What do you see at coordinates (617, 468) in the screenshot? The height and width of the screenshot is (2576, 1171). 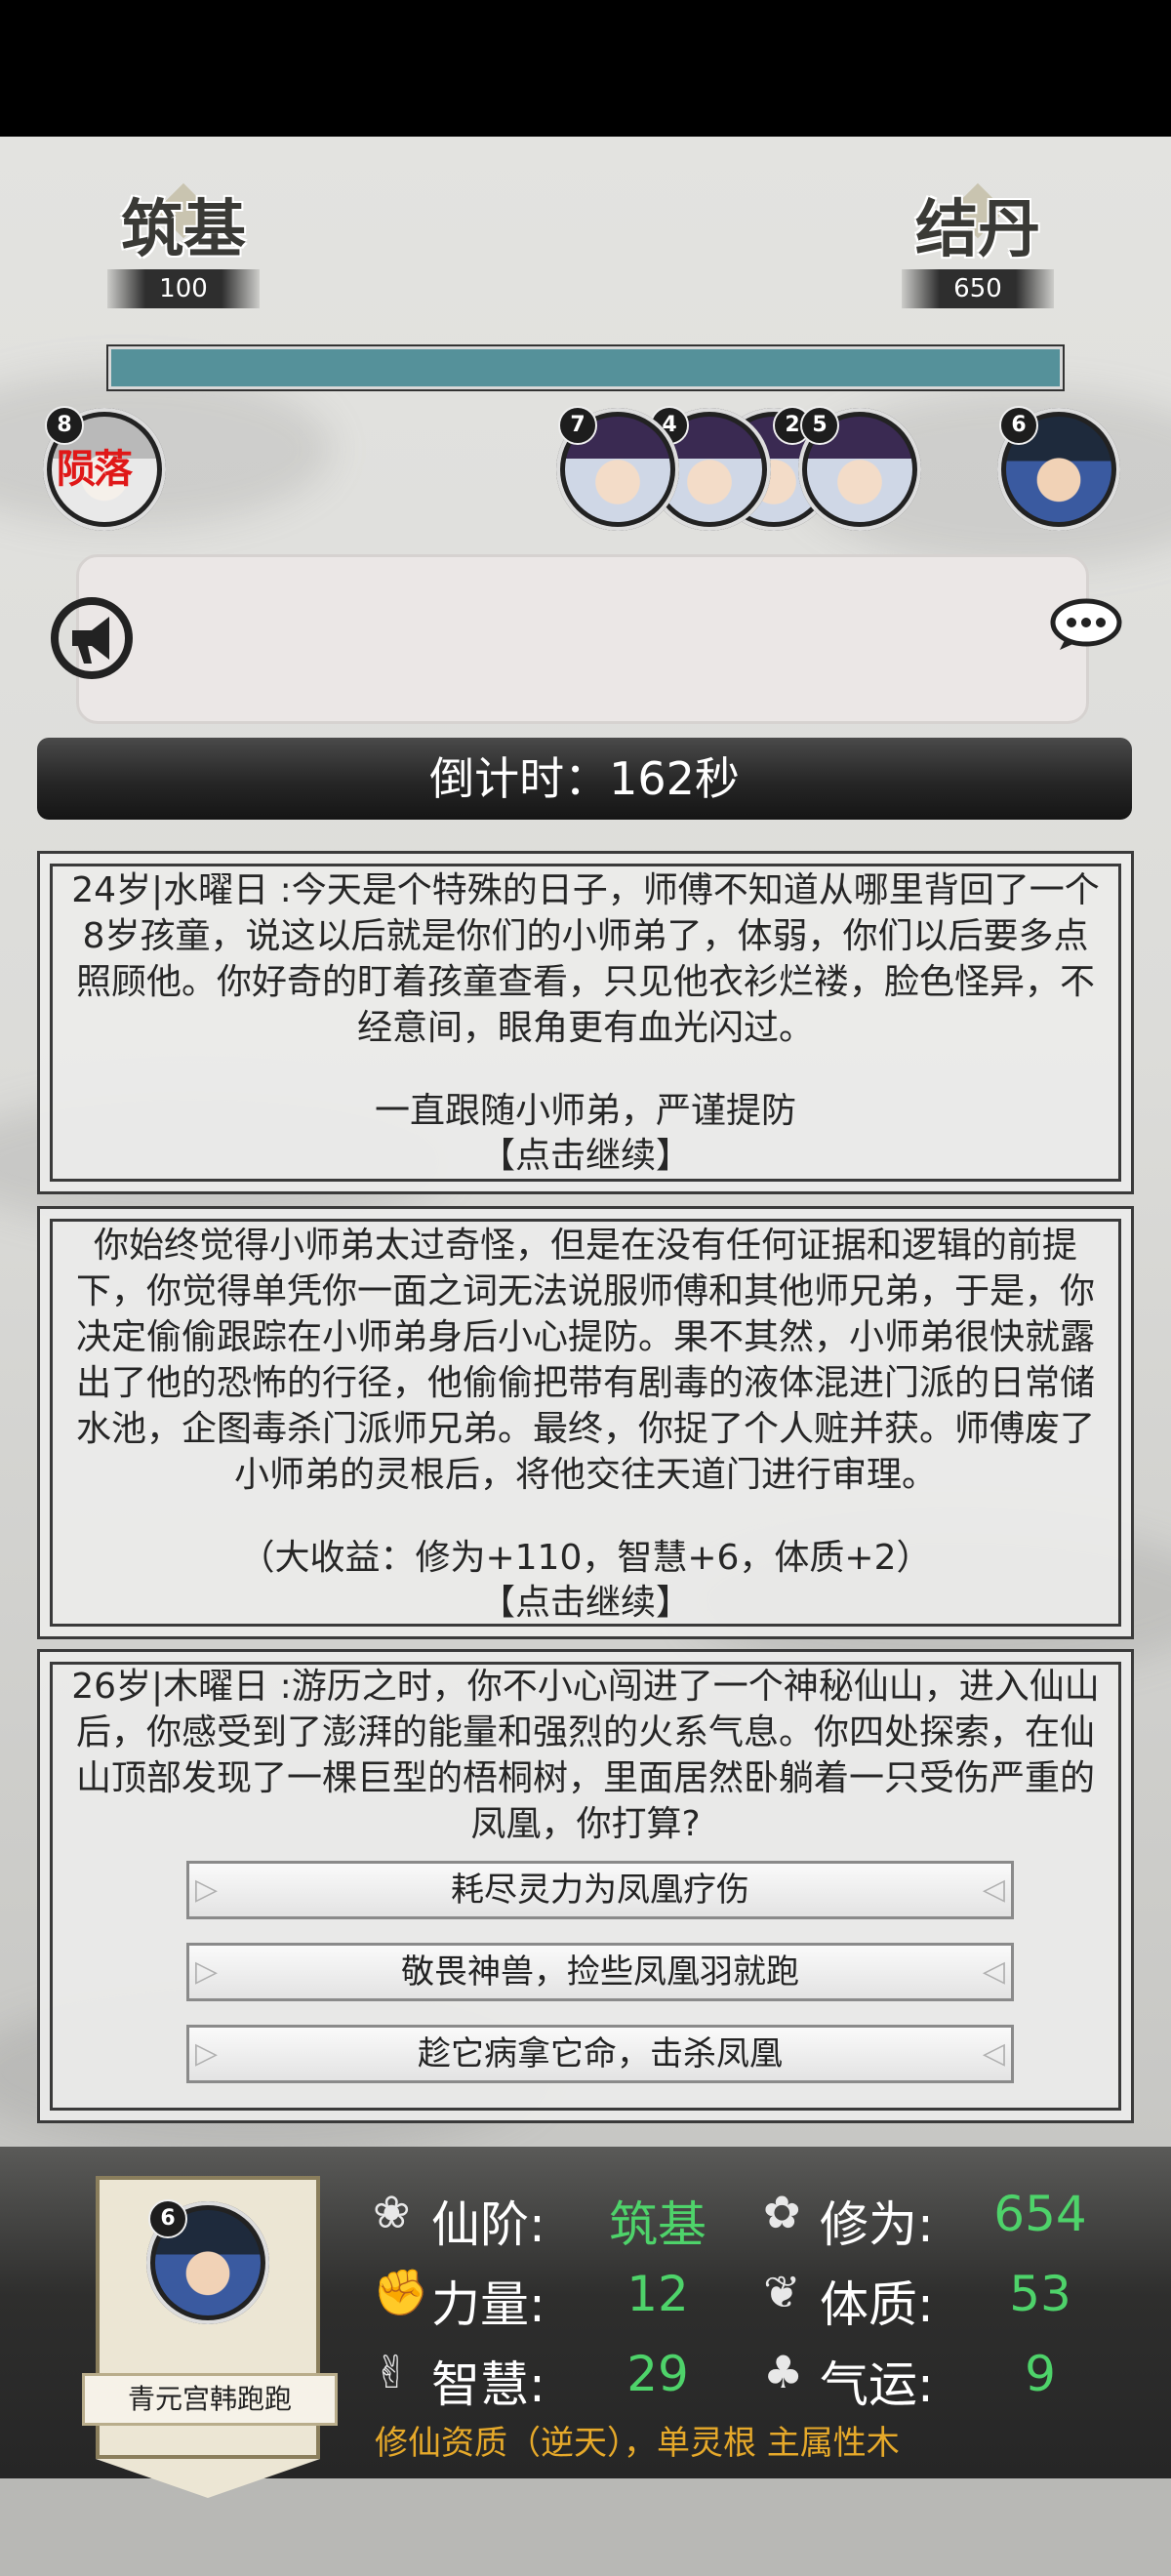 I see `disciple-avatar-7: 7` at bounding box center [617, 468].